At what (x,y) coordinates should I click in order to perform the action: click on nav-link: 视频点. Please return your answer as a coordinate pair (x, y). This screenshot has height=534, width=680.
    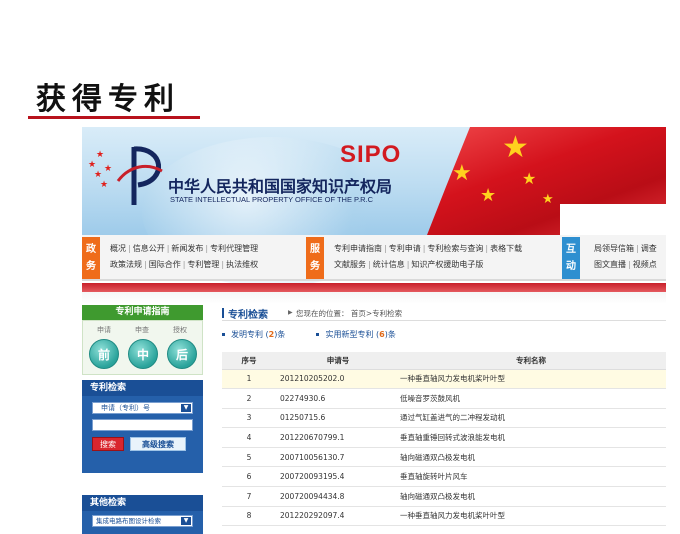
    Looking at the image, I should click on (645, 265).